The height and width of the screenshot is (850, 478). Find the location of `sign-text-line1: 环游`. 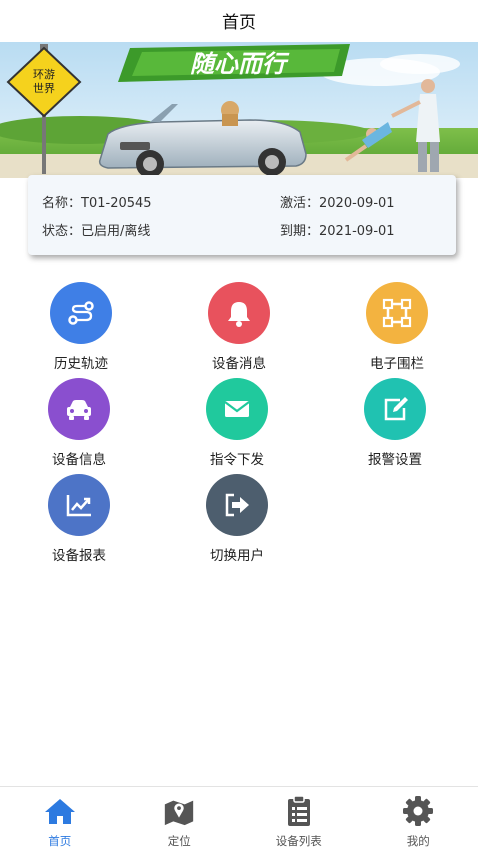

sign-text-line1: 环游 is located at coordinates (44, 74).